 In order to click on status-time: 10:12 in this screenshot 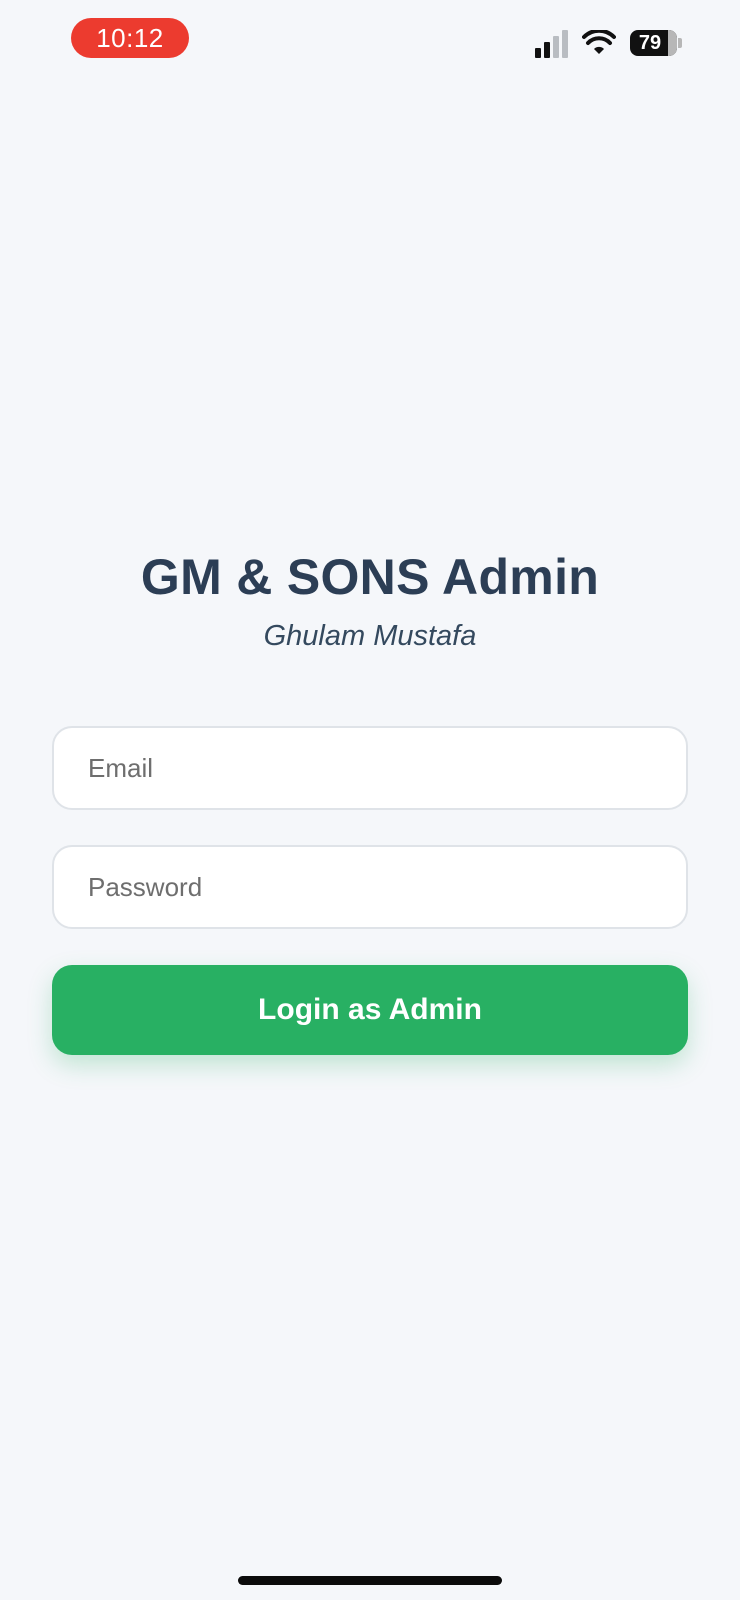, I will do `click(130, 38)`.